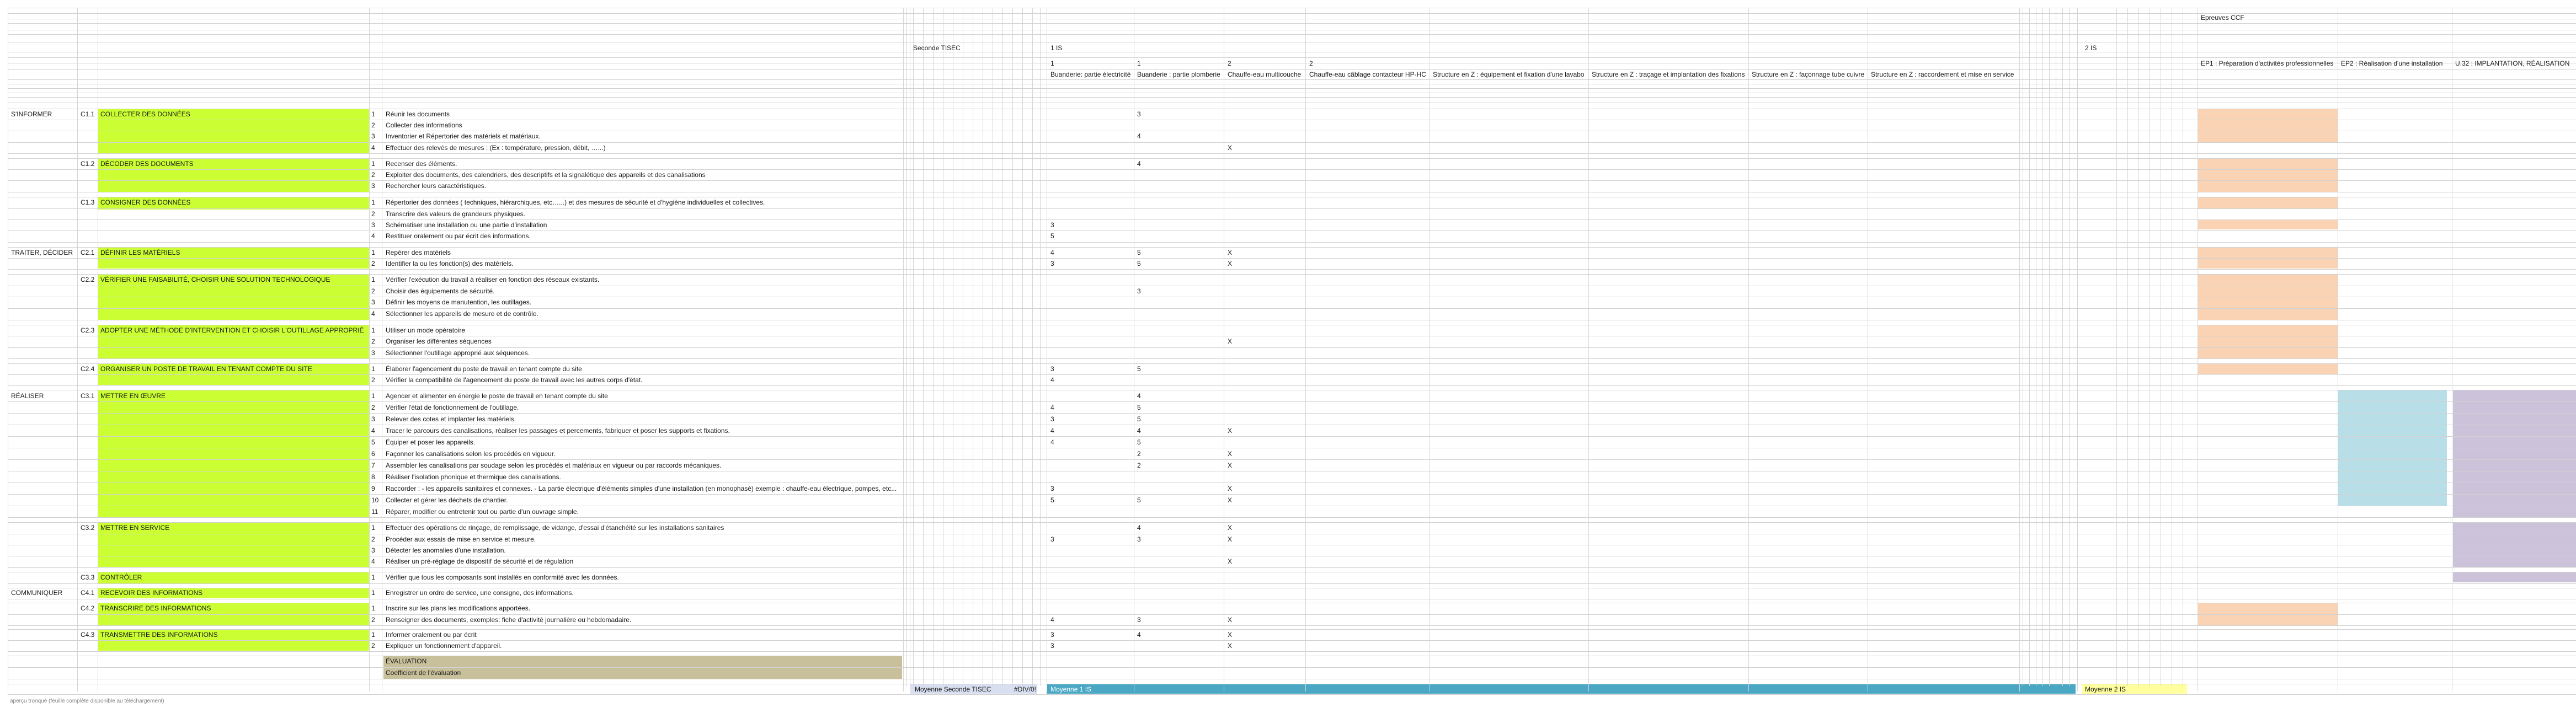 The height and width of the screenshot is (713, 2576). I want to click on epreuves-header: Epreuves CCF, so click(2222, 18).